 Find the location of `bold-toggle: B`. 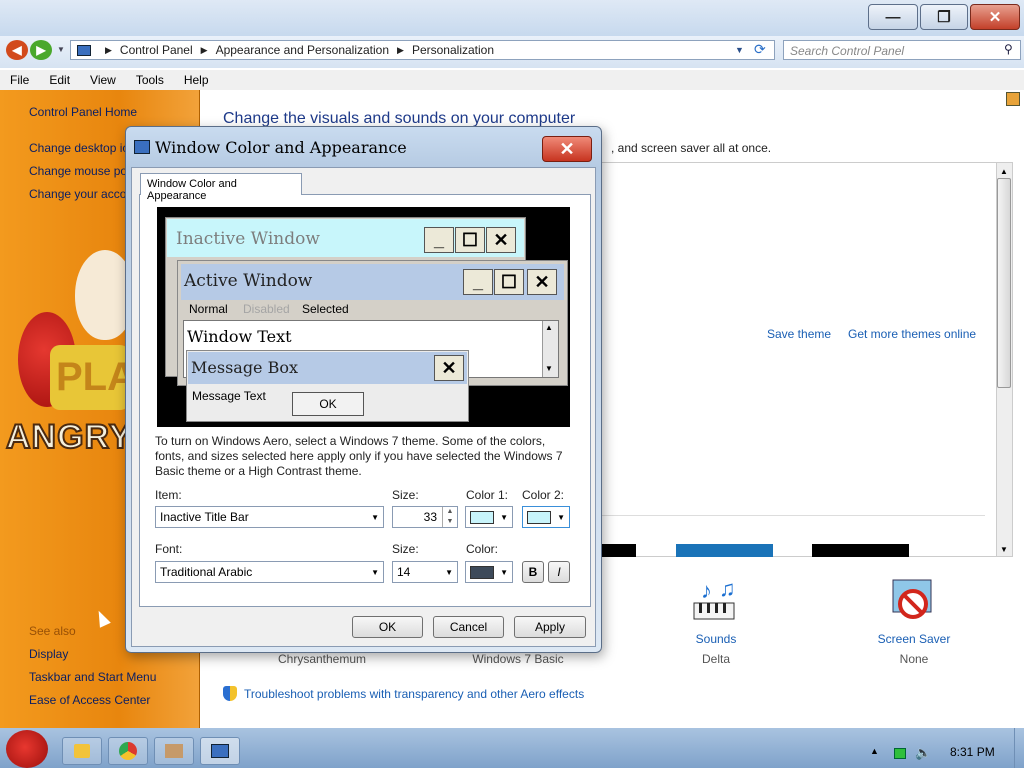

bold-toggle: B is located at coordinates (533, 572).